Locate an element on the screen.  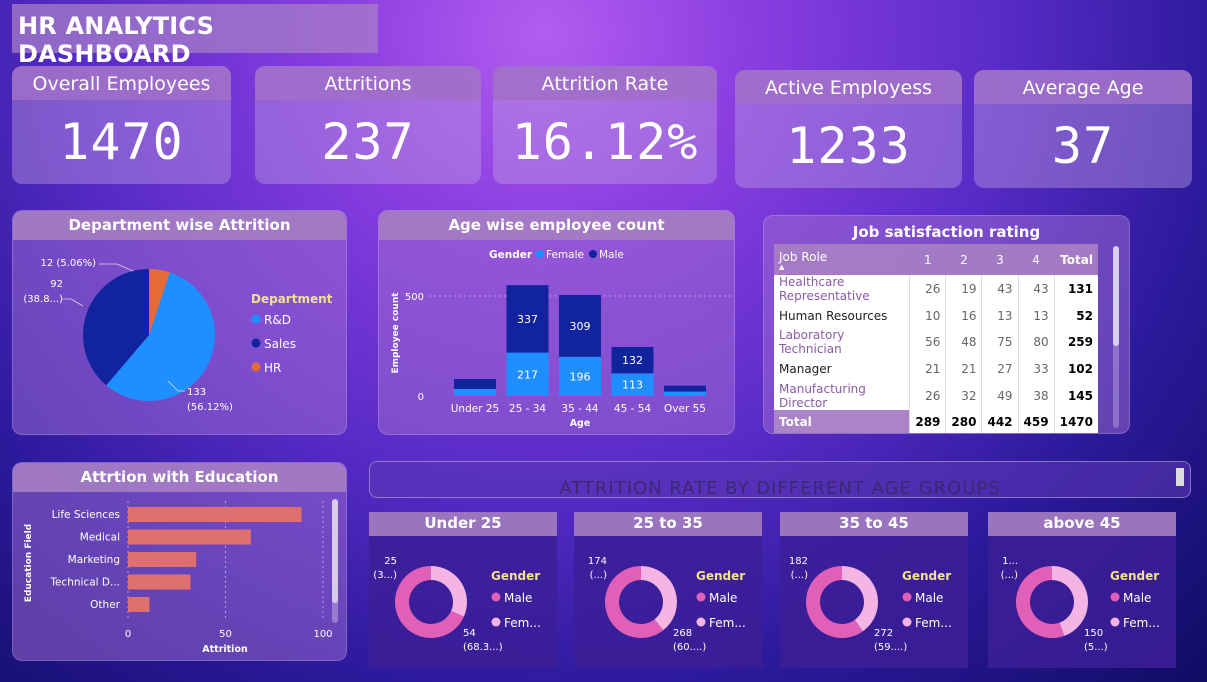
table-row: Healthcare Representative 26 19 43 43 131 is located at coordinates (936, 289).